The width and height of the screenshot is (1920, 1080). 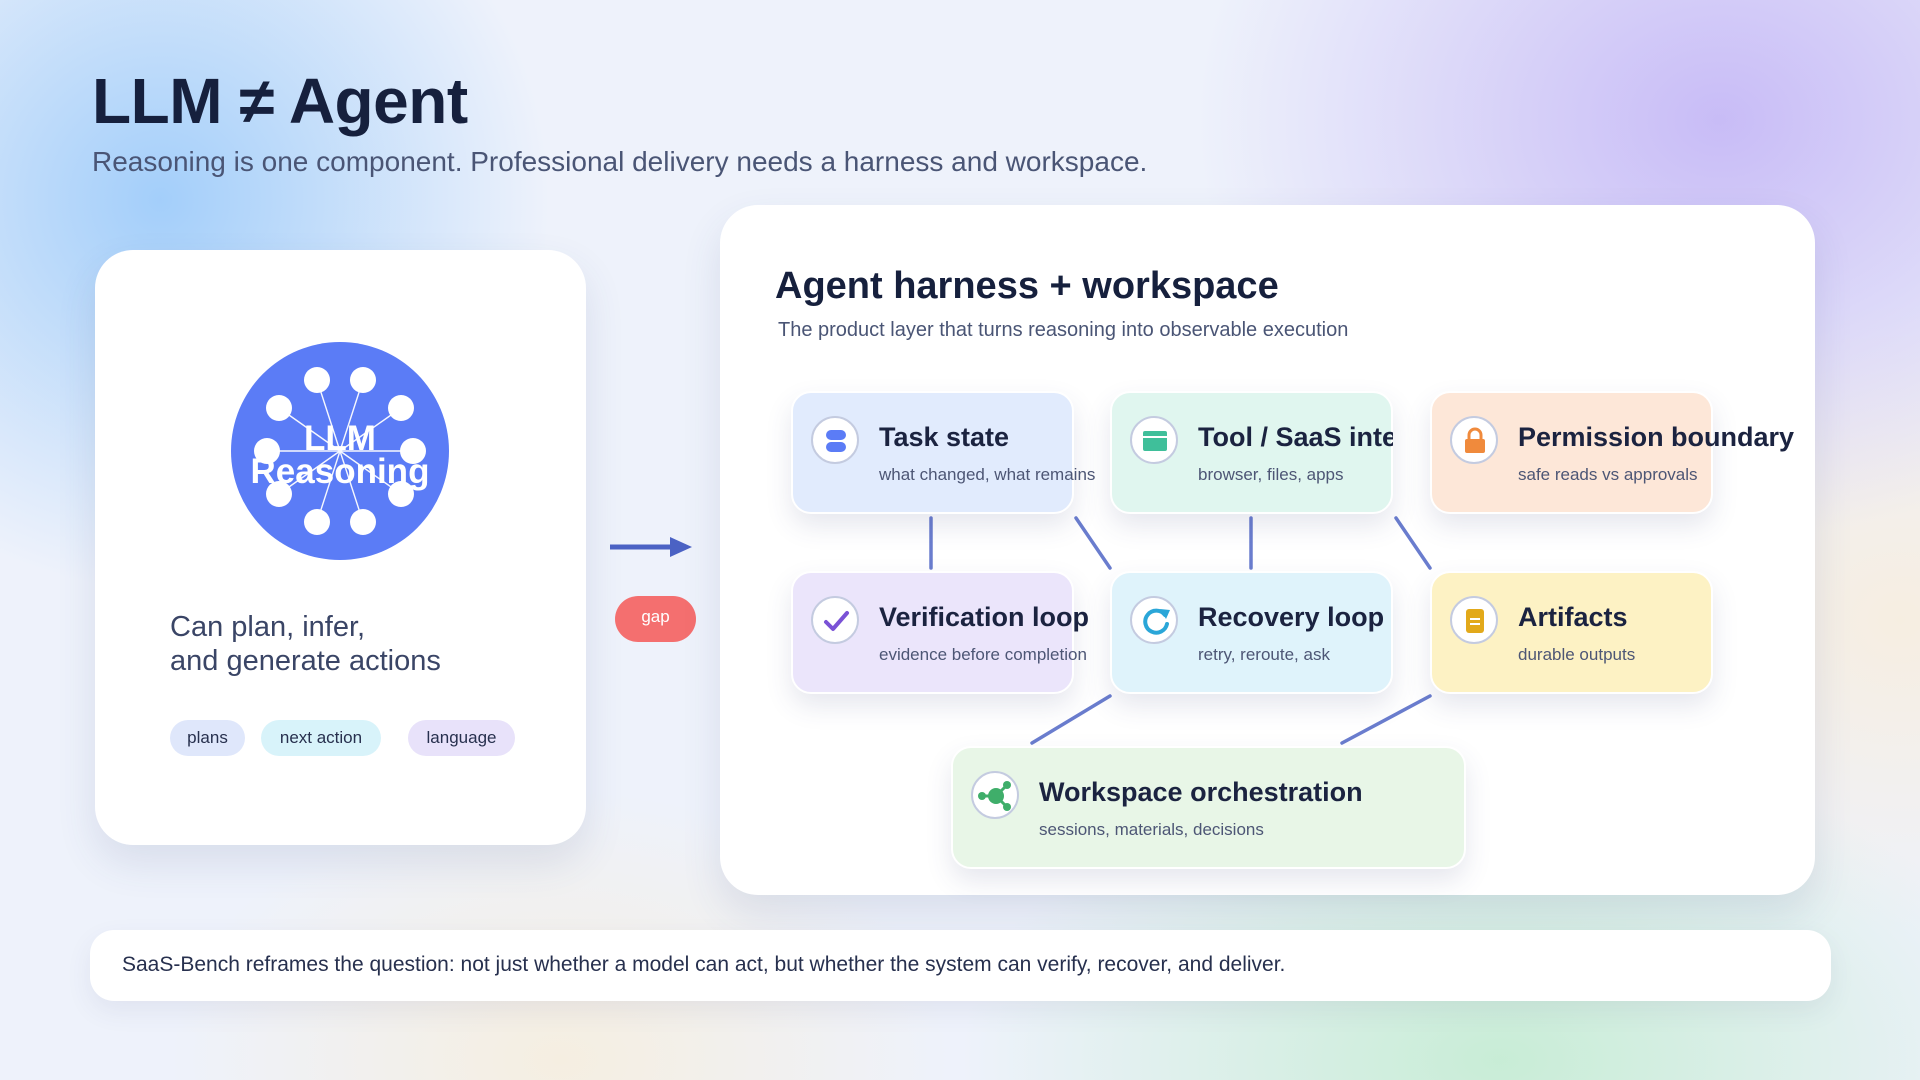 What do you see at coordinates (944, 437) in the screenshot?
I see `node-title: Task state` at bounding box center [944, 437].